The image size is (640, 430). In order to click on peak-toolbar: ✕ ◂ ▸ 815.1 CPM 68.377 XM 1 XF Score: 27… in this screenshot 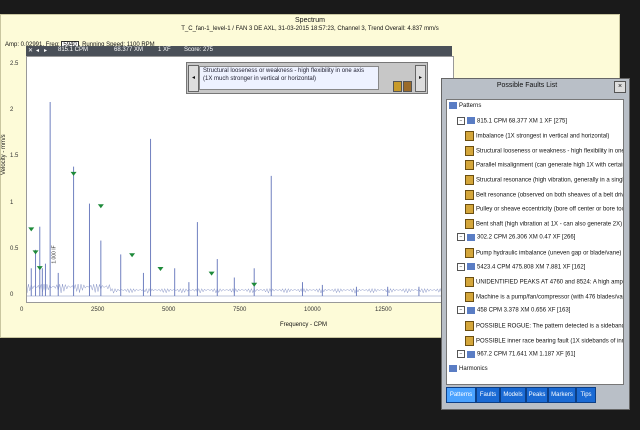, I will do `click(239, 51)`.